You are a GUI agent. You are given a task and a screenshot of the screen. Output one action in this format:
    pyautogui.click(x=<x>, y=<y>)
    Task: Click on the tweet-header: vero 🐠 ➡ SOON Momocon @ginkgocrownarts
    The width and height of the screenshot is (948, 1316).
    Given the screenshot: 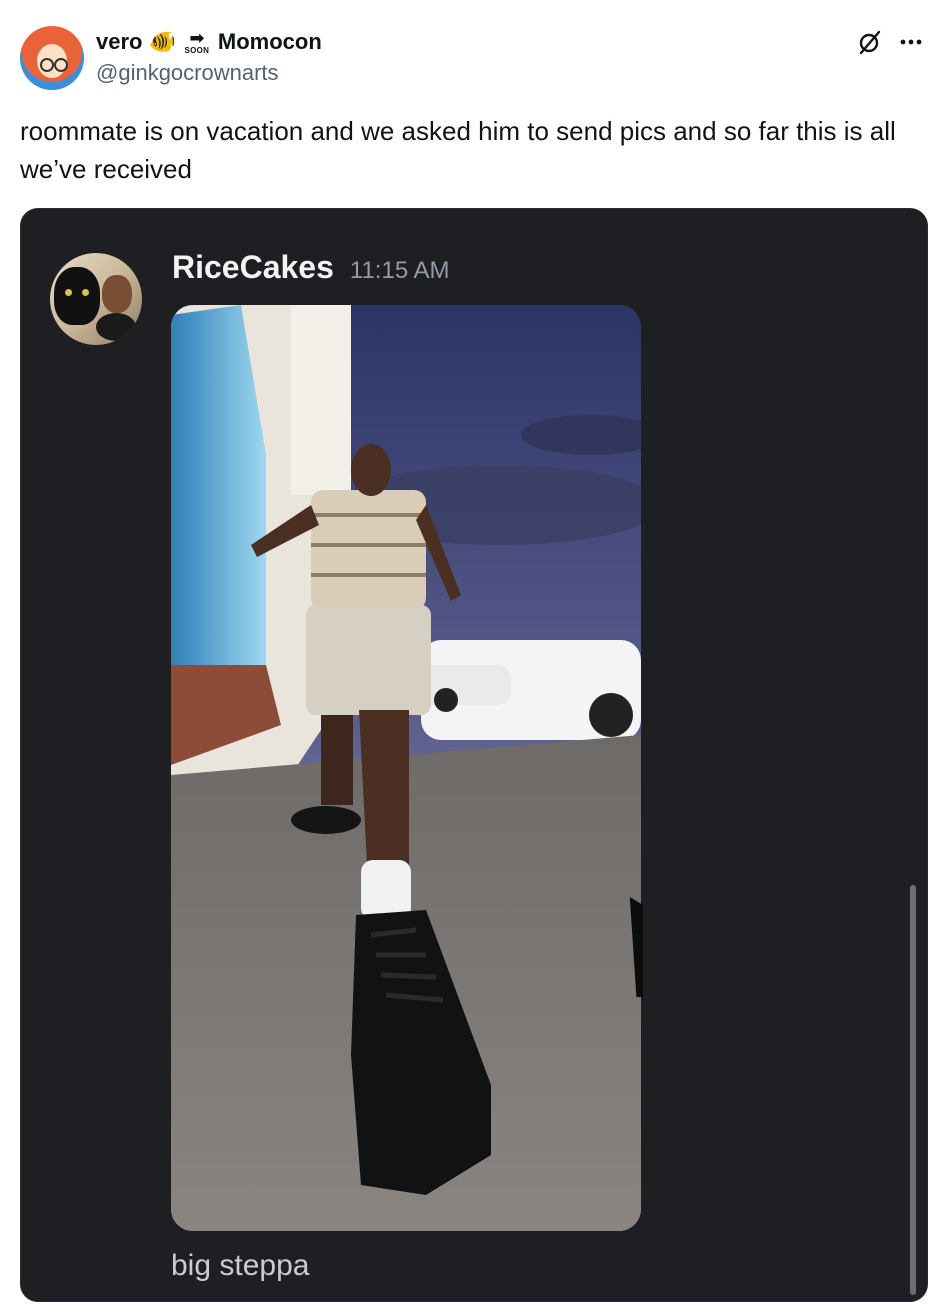 What is the action you would take?
    pyautogui.click(x=474, y=50)
    